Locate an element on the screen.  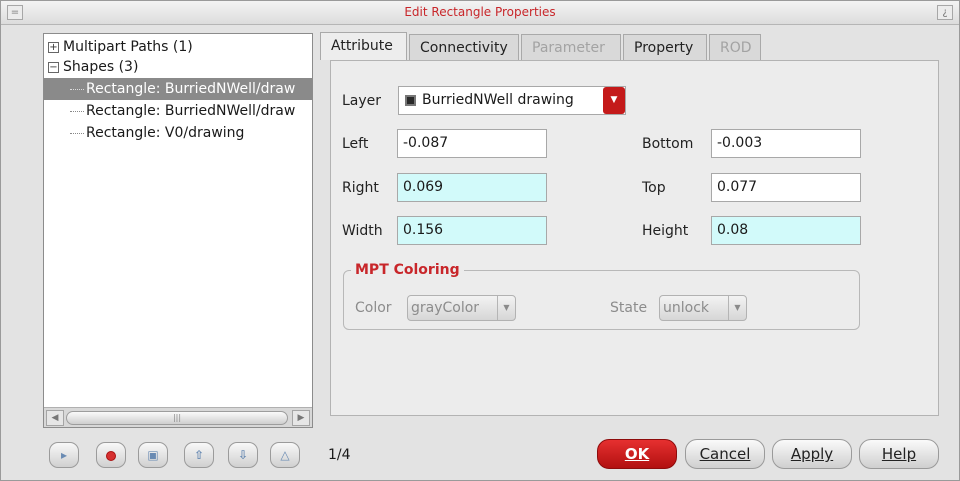
ok-label: OK is located at coordinates (637, 454).